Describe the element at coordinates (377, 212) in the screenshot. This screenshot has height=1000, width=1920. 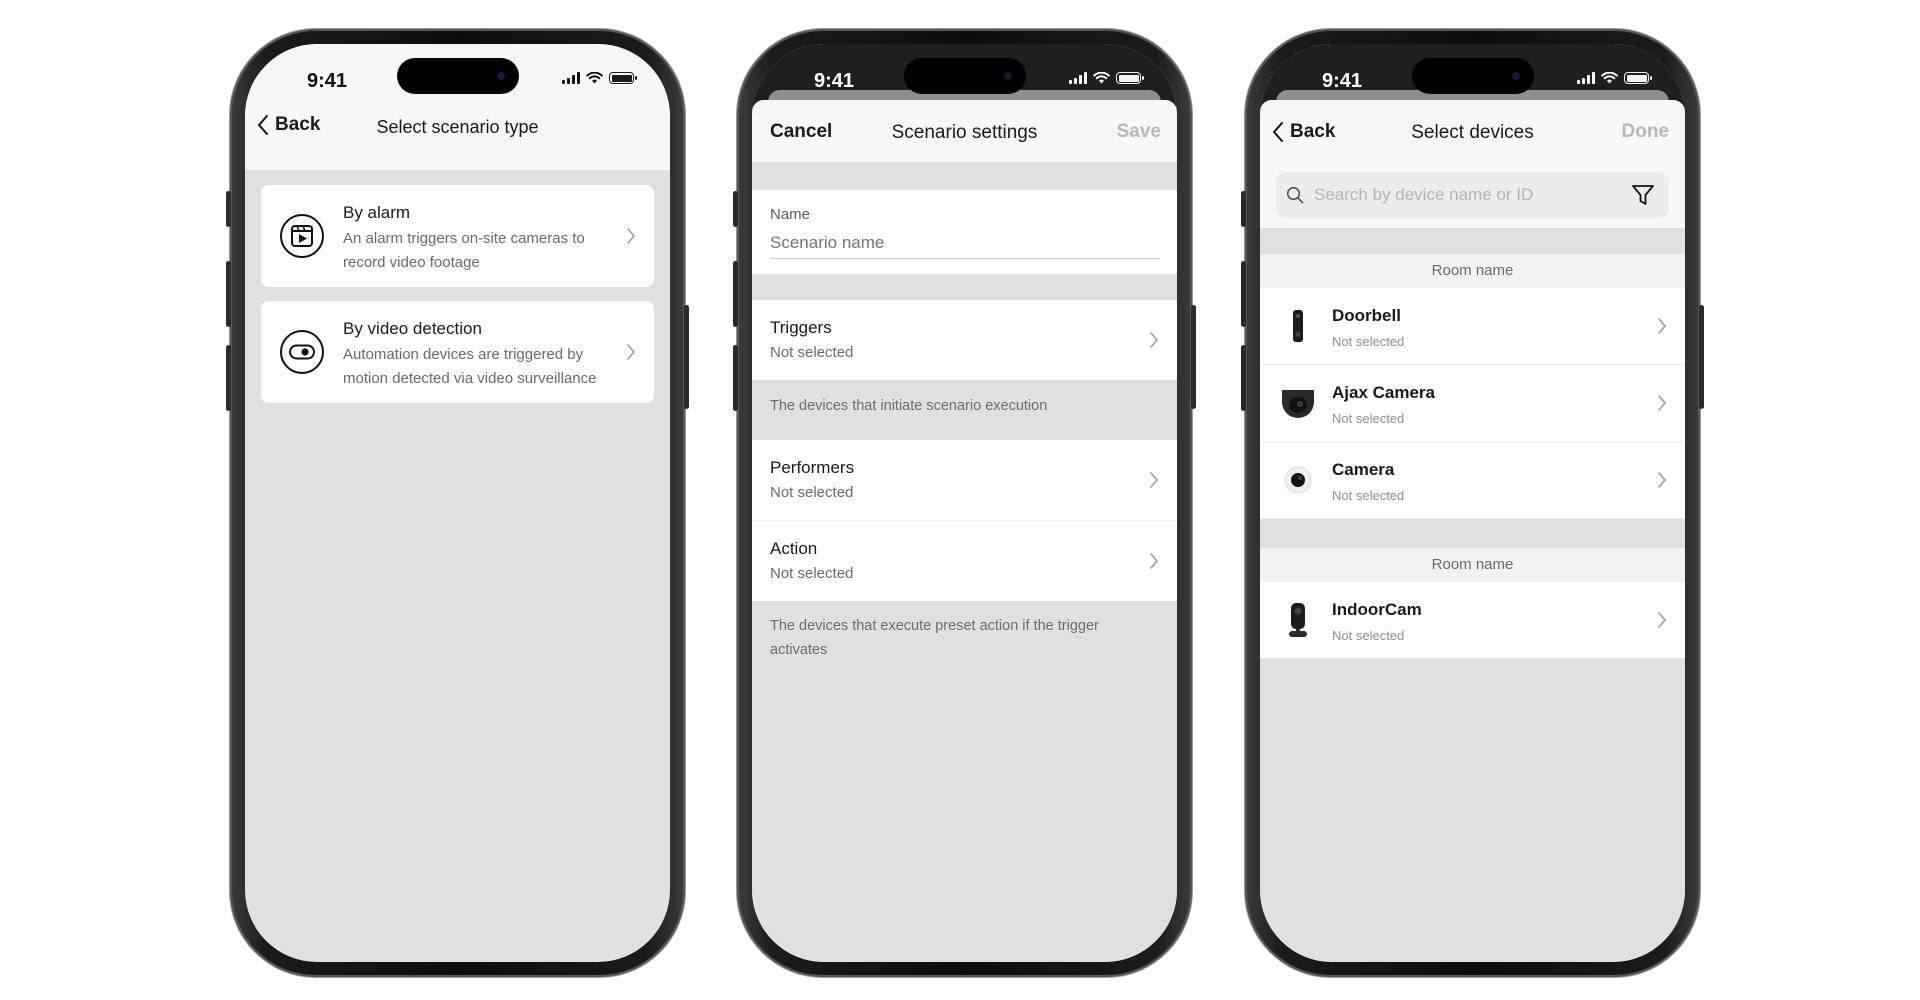
I see `option-title: By alarm` at that location.